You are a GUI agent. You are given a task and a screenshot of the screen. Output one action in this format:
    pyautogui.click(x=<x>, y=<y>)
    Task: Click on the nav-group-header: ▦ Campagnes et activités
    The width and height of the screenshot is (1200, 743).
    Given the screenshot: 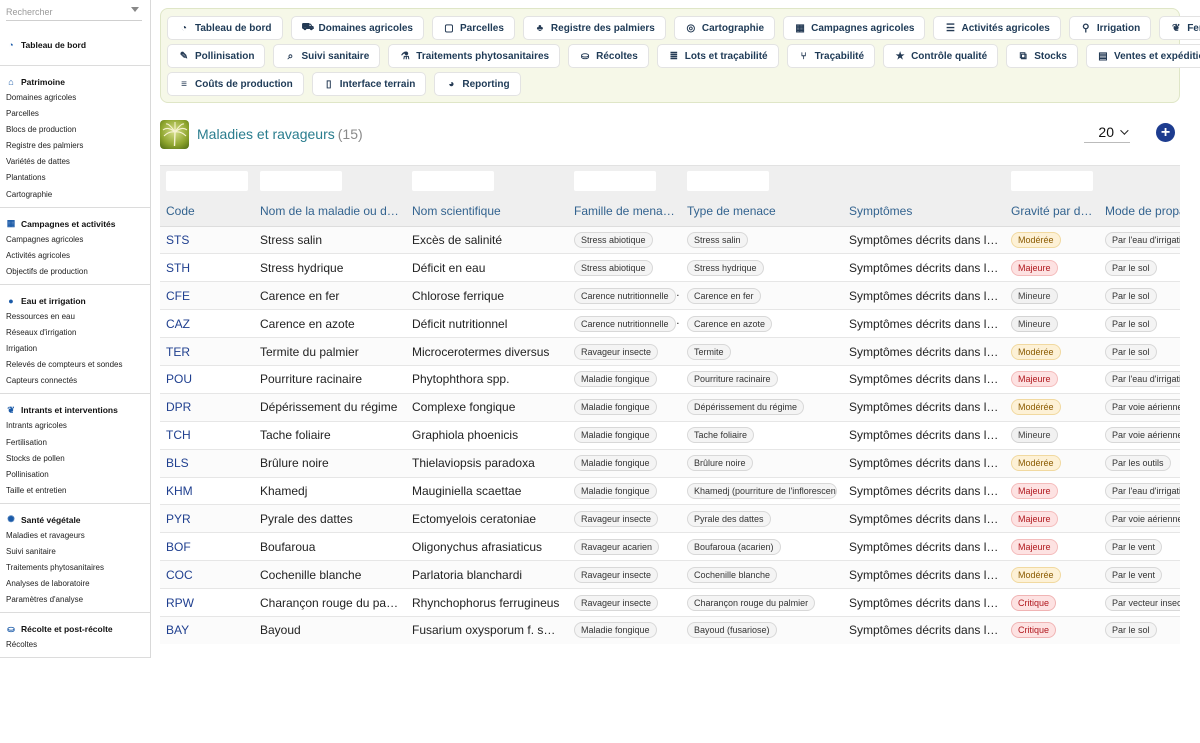 What is the action you would take?
    pyautogui.click(x=75, y=224)
    